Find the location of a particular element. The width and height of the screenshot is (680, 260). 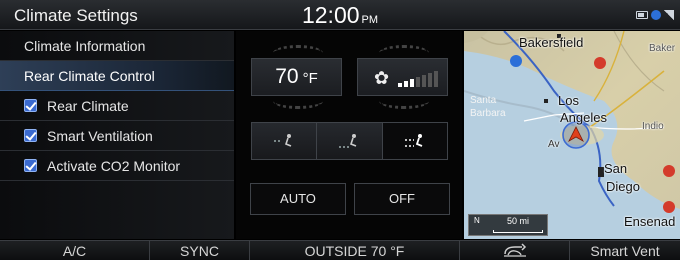

rear-climate-checkbox is located at coordinates (30, 105).